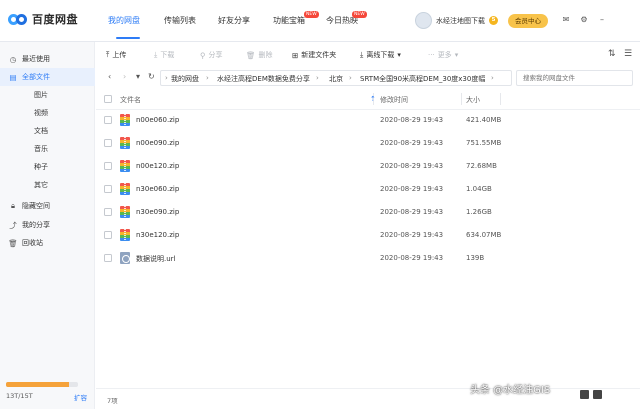 This screenshot has width=640, height=409. What do you see at coordinates (431, 55) in the screenshot?
I see `more-dots-icon: ···` at bounding box center [431, 55].